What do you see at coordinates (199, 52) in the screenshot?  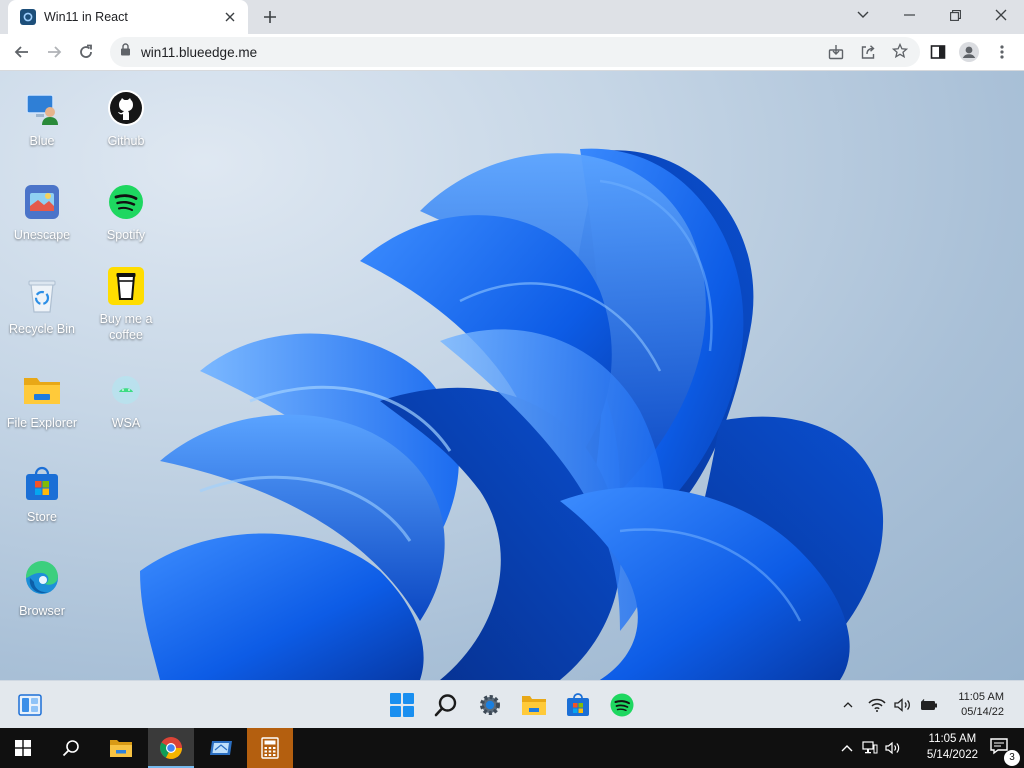 I see `url-text: win11.blueedge.me` at bounding box center [199, 52].